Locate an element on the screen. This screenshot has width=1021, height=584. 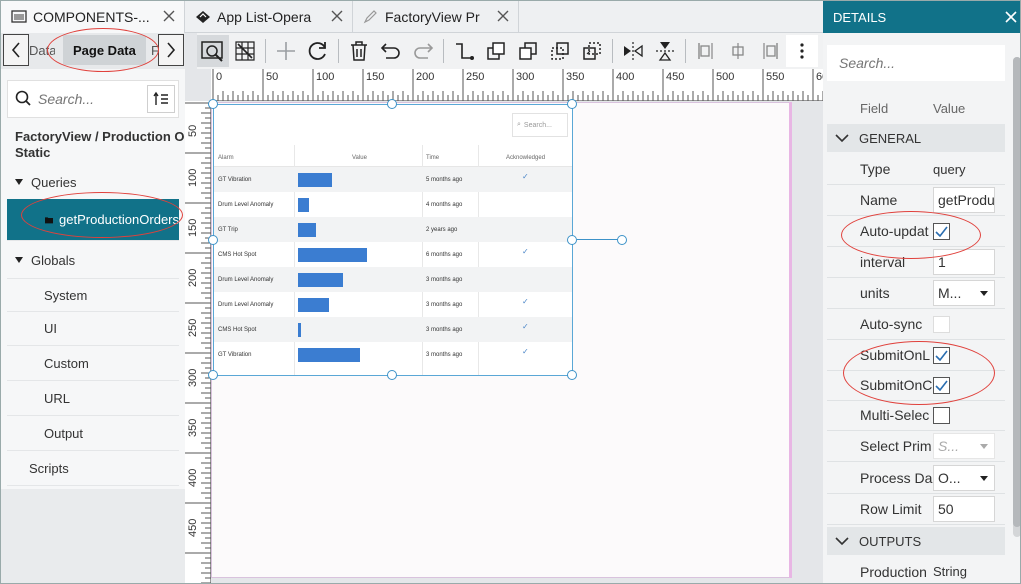
toolbar-separator is located at coordinates (338, 51).